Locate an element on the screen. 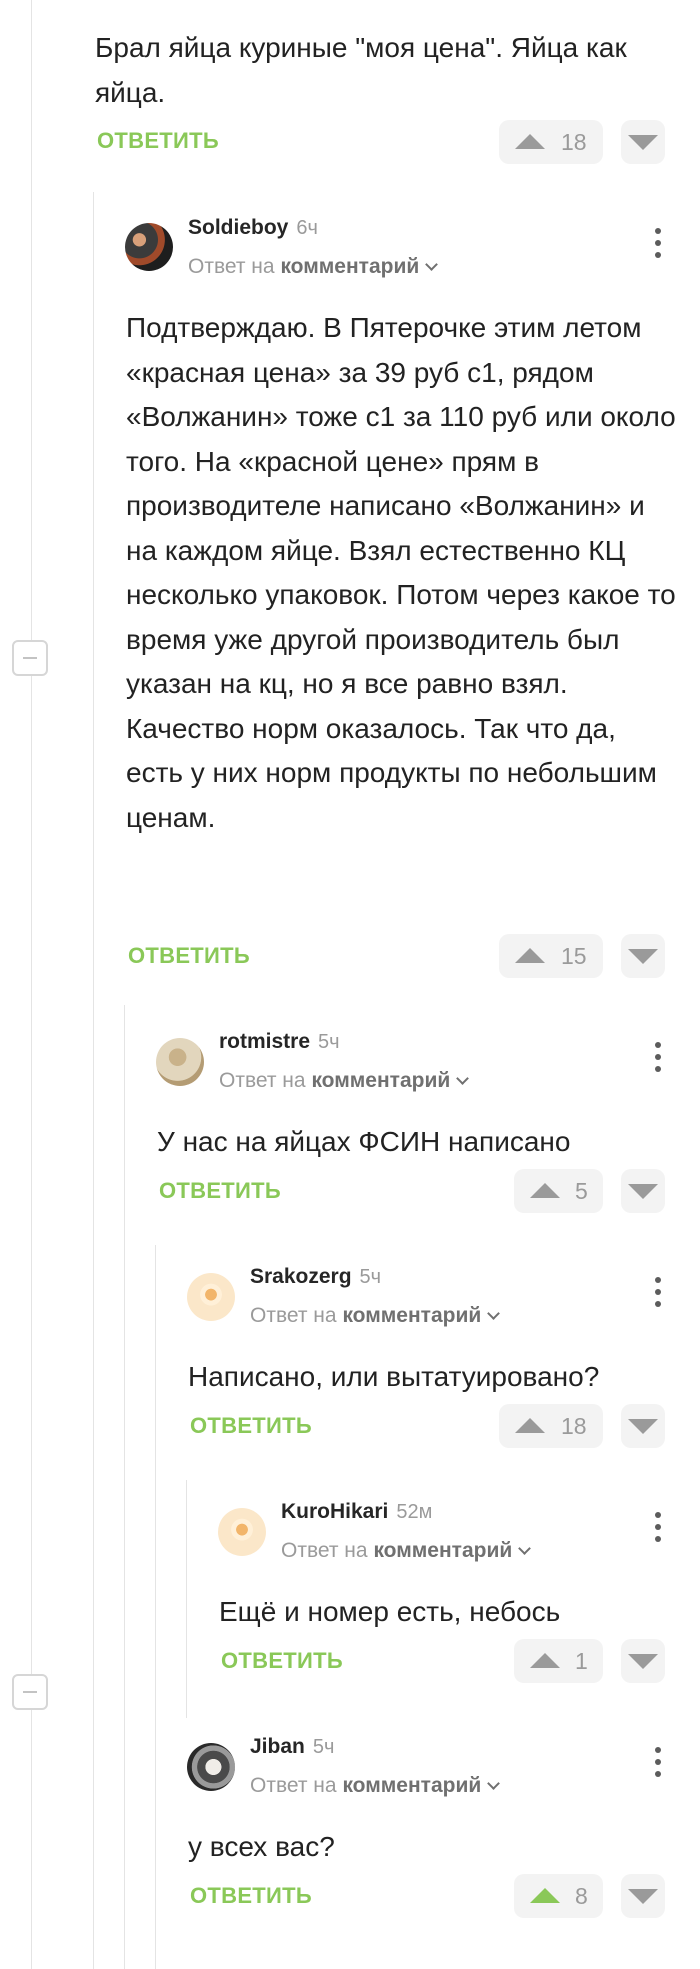  author-name-text: KuroHikari is located at coordinates (334, 1511).